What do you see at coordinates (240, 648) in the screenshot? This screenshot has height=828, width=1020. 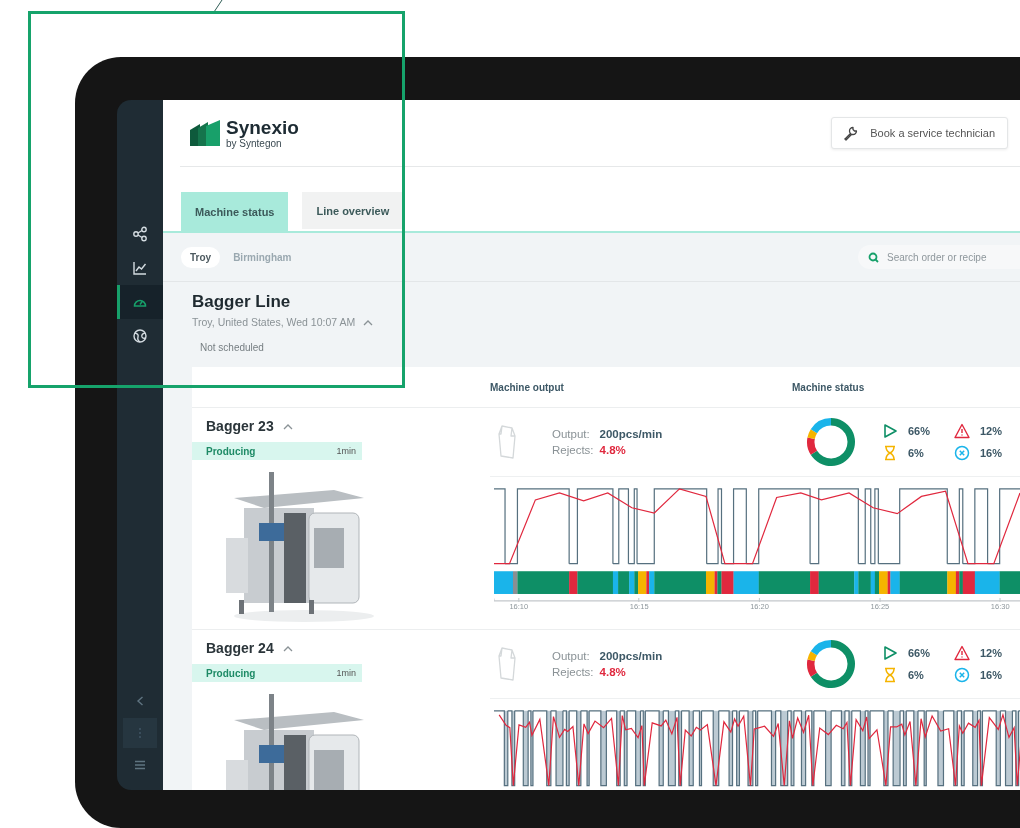 I see `machine-name: Bagger 24` at bounding box center [240, 648].